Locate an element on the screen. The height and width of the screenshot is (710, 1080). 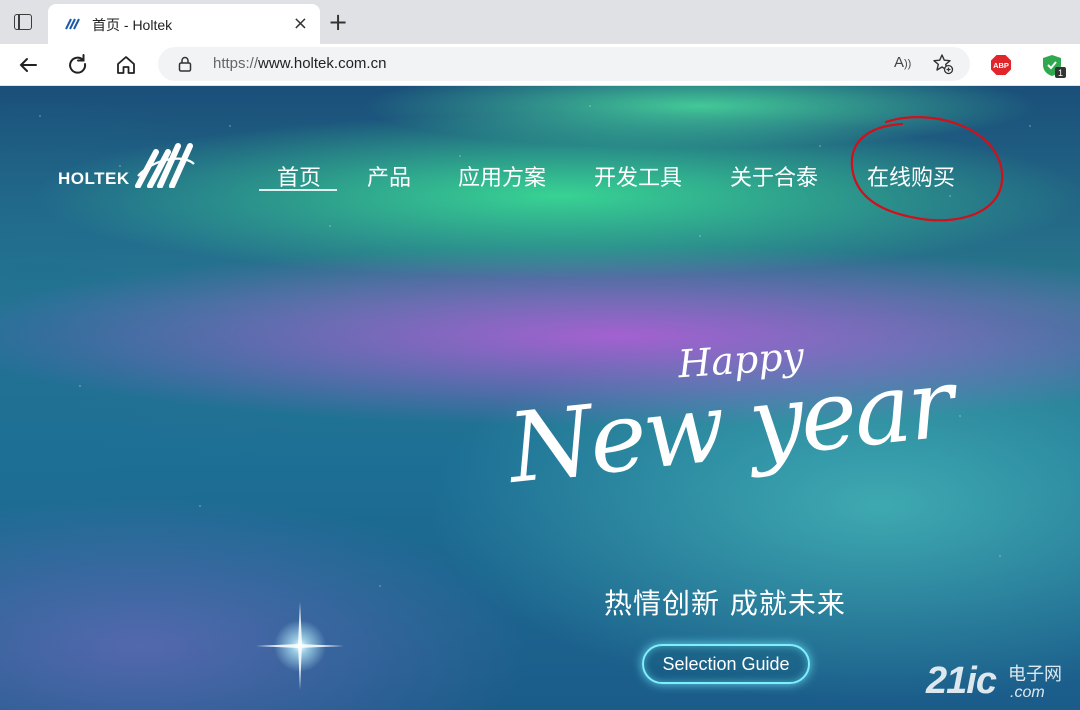
selection-guide-button: Selection Guide is located at coordinates (726, 664).